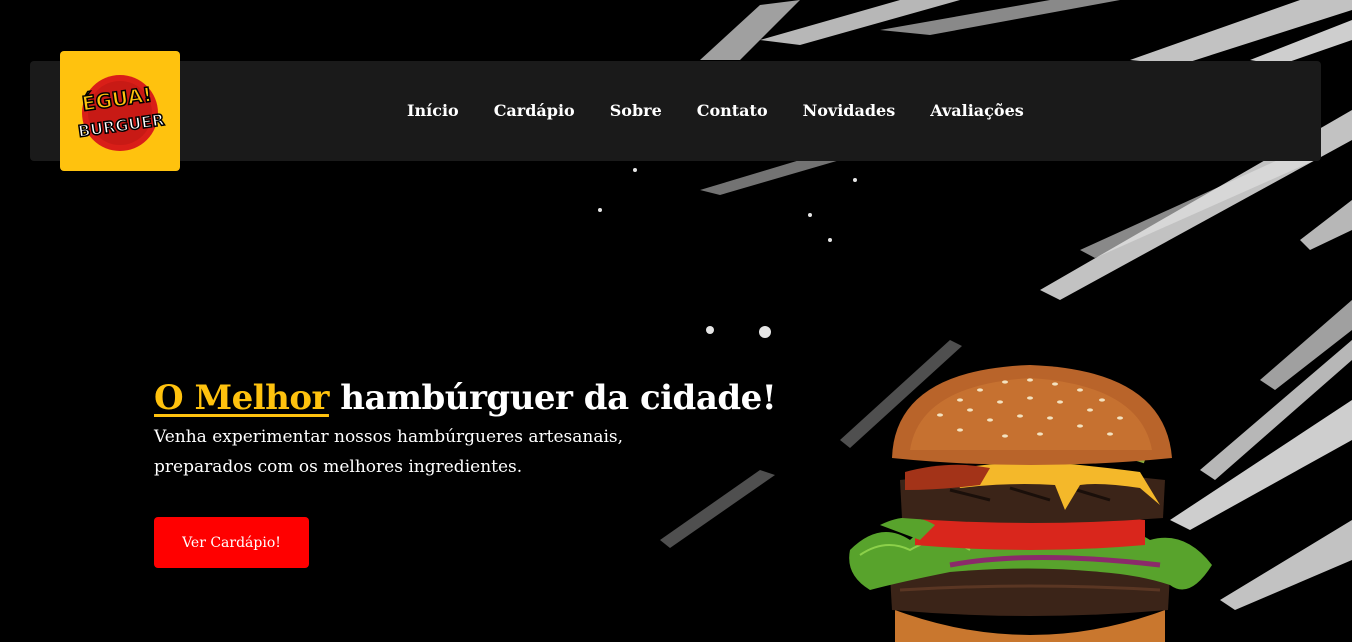 The height and width of the screenshot is (642, 1352). I want to click on logo-emblem-icon: ÉGUA! BURGUER, so click(121, 113).